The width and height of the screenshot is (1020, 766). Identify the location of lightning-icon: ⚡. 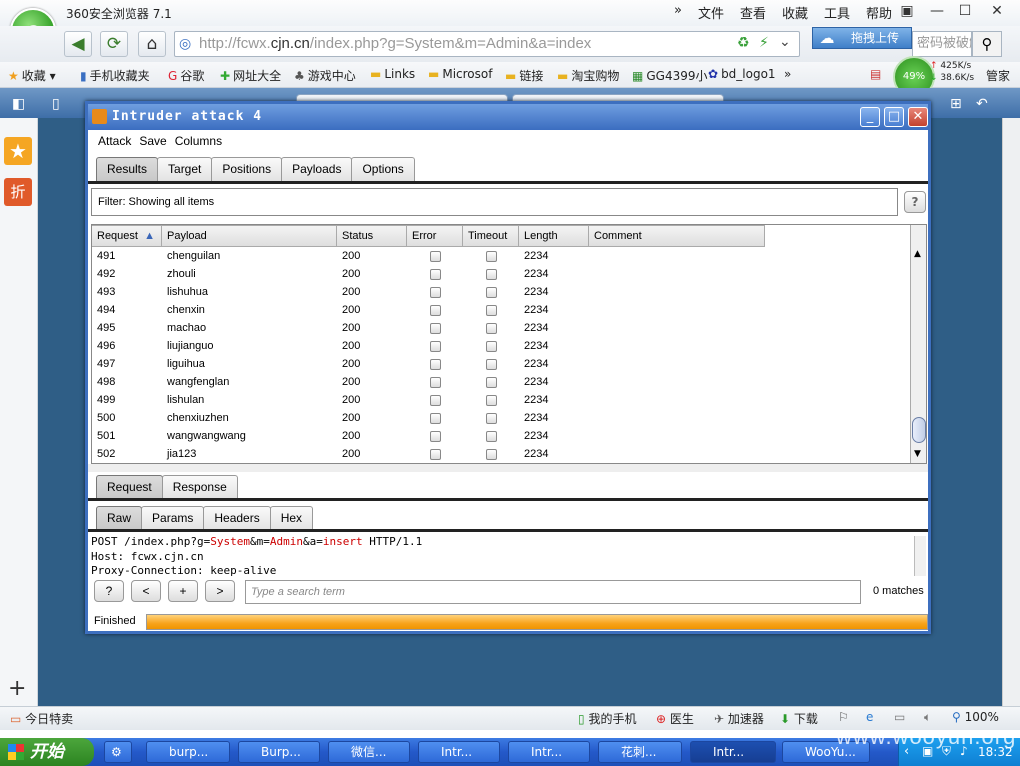
(764, 43).